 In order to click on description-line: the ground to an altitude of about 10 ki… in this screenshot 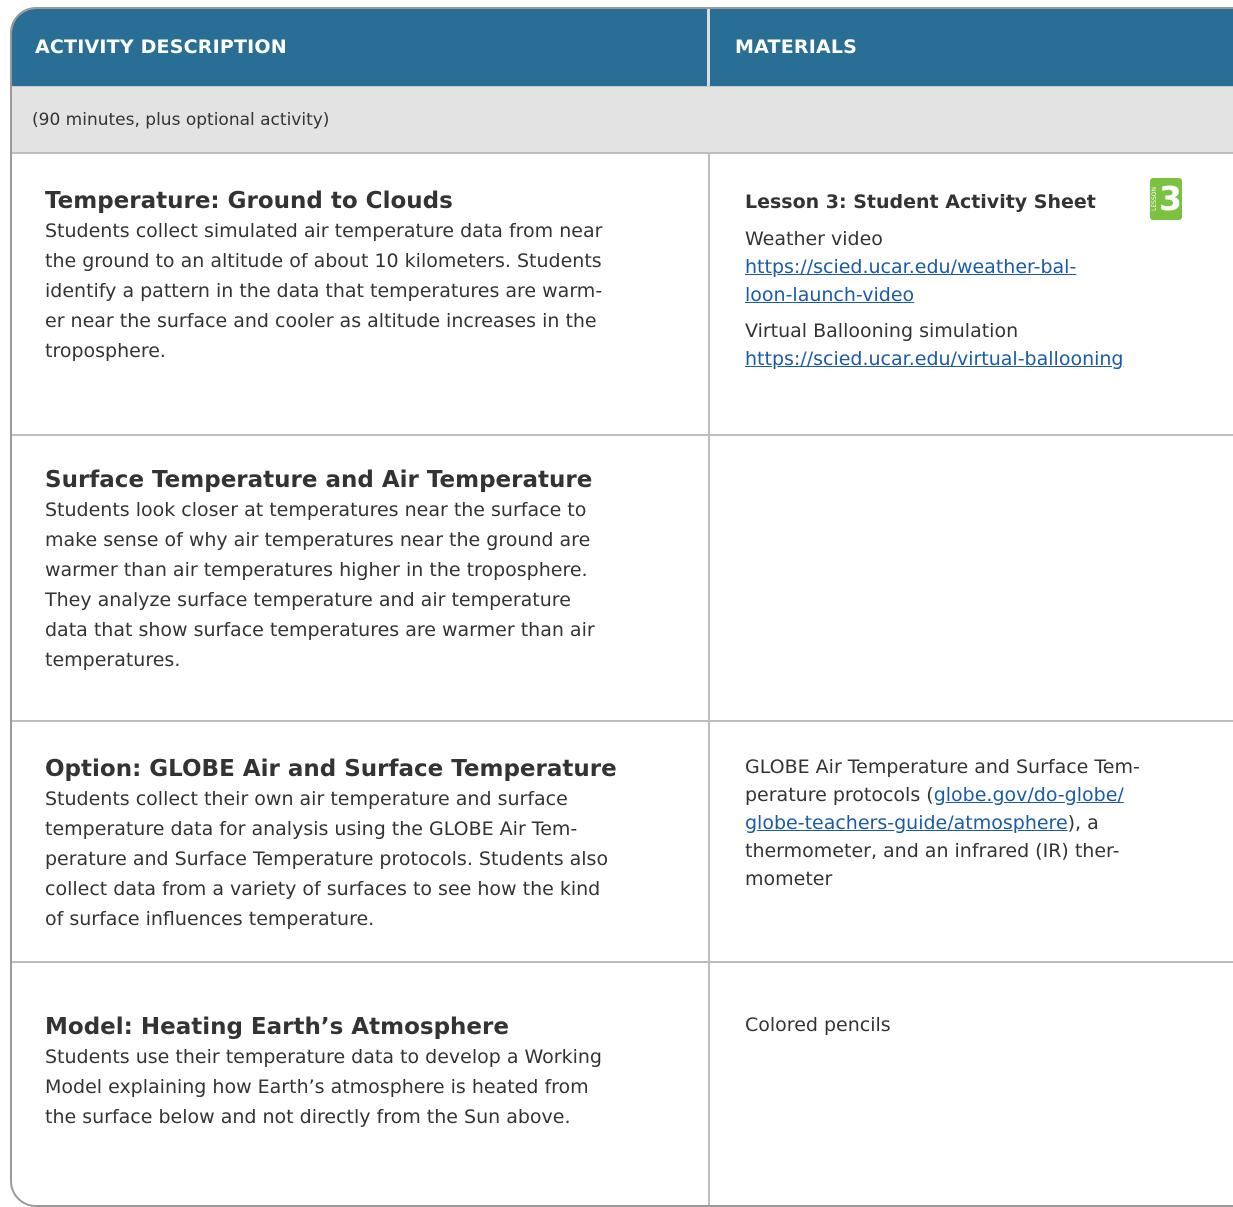, I will do `click(323, 261)`.